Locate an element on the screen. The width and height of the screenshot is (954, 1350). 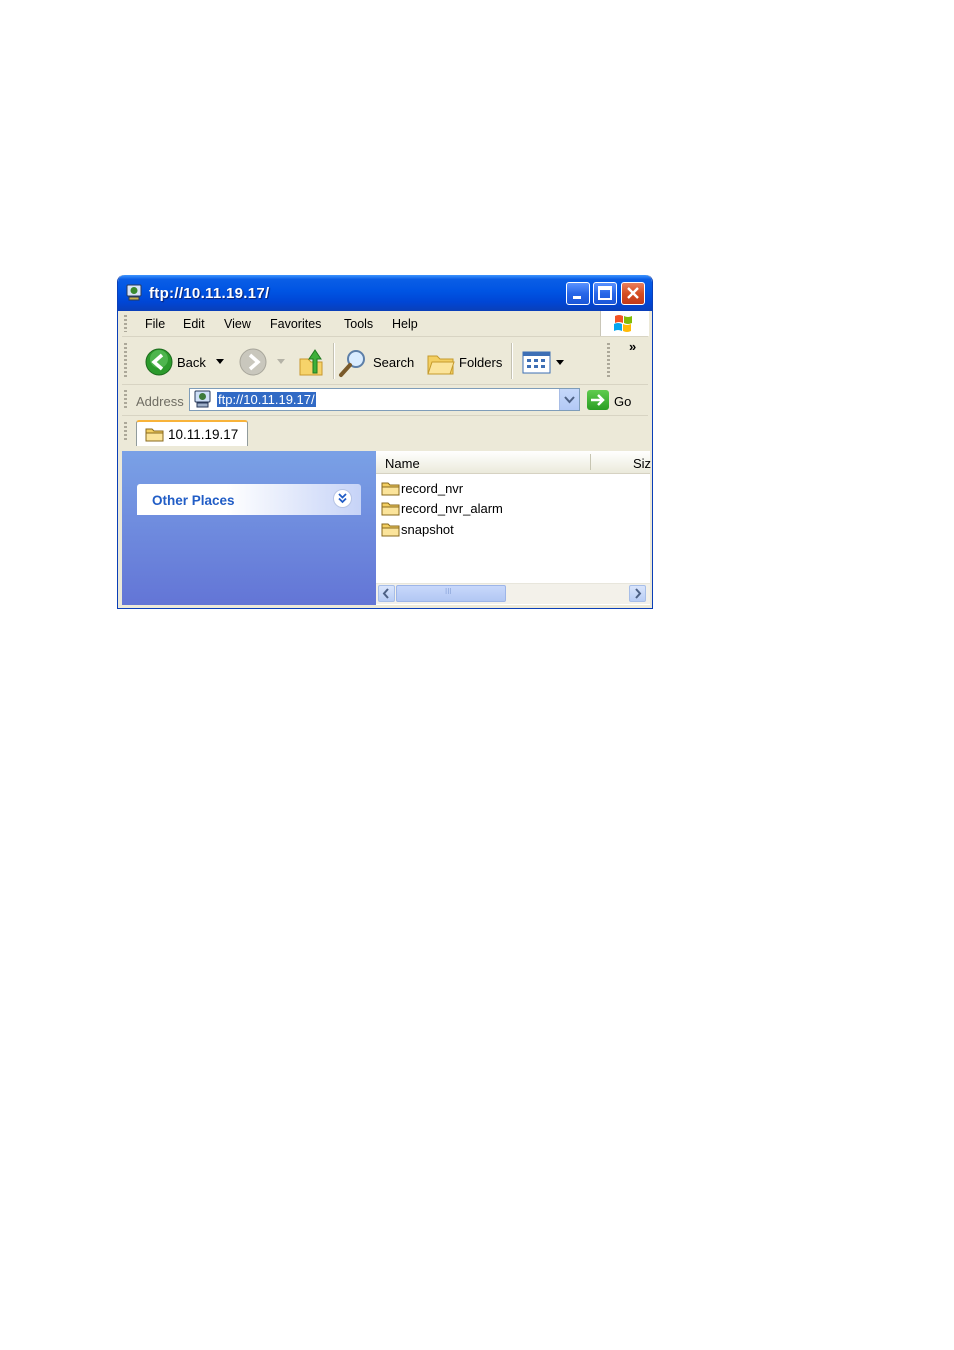
file-name: snapshot is located at coordinates (427, 529).